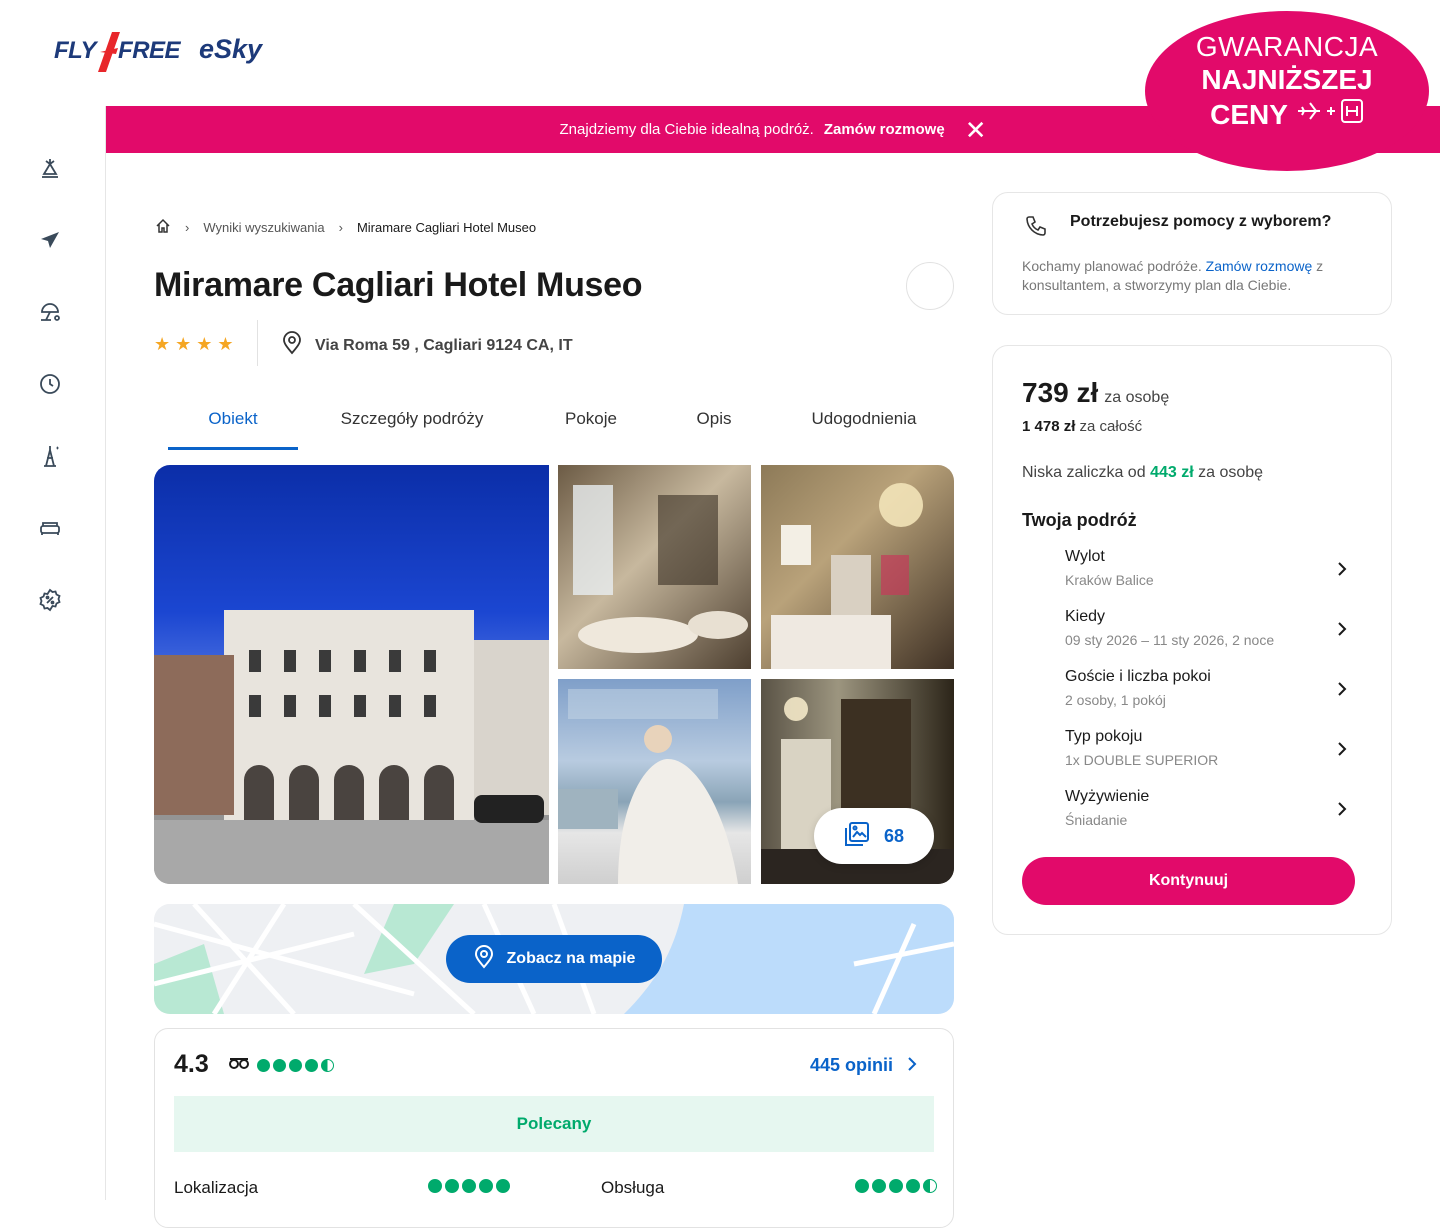 This screenshot has width=1440, height=1228. Describe the element at coordinates (896, 1186) in the screenshot. I see `score-service-rating` at that location.